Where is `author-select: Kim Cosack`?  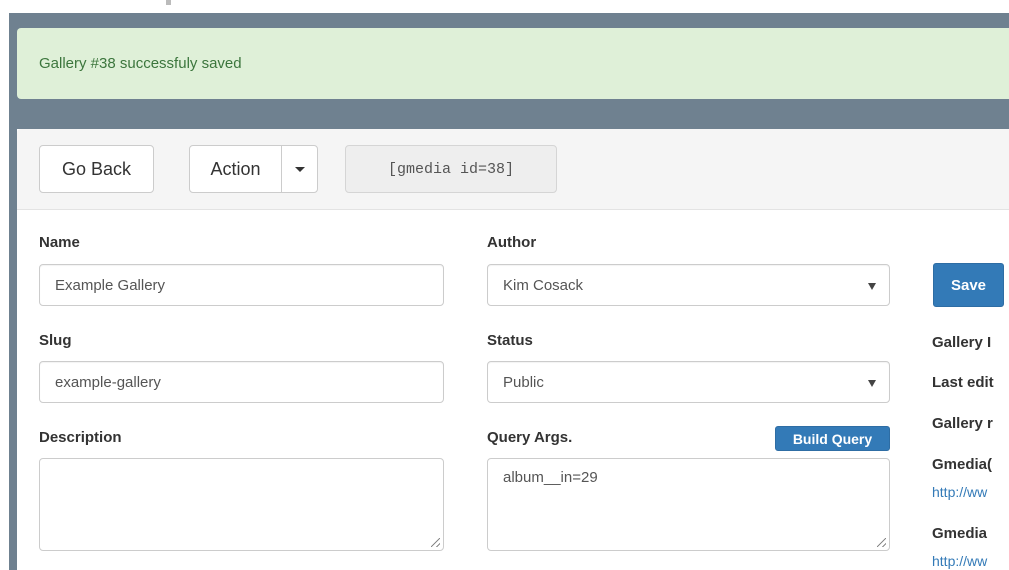 author-select: Kim Cosack is located at coordinates (688, 285).